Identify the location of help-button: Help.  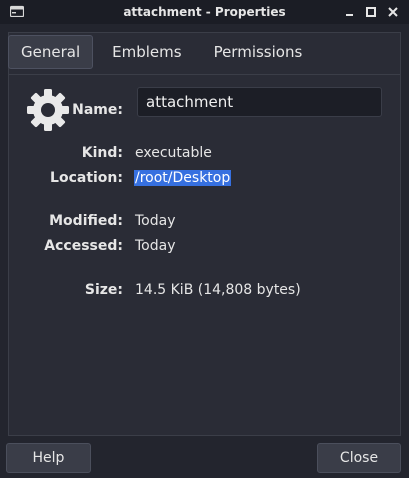
(48, 458).